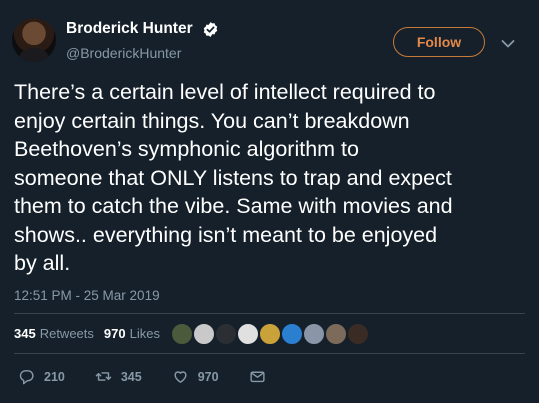  Describe the element at coordinates (144, 376) in the screenshot. I see `tweet-actions: 210 345 970` at that location.